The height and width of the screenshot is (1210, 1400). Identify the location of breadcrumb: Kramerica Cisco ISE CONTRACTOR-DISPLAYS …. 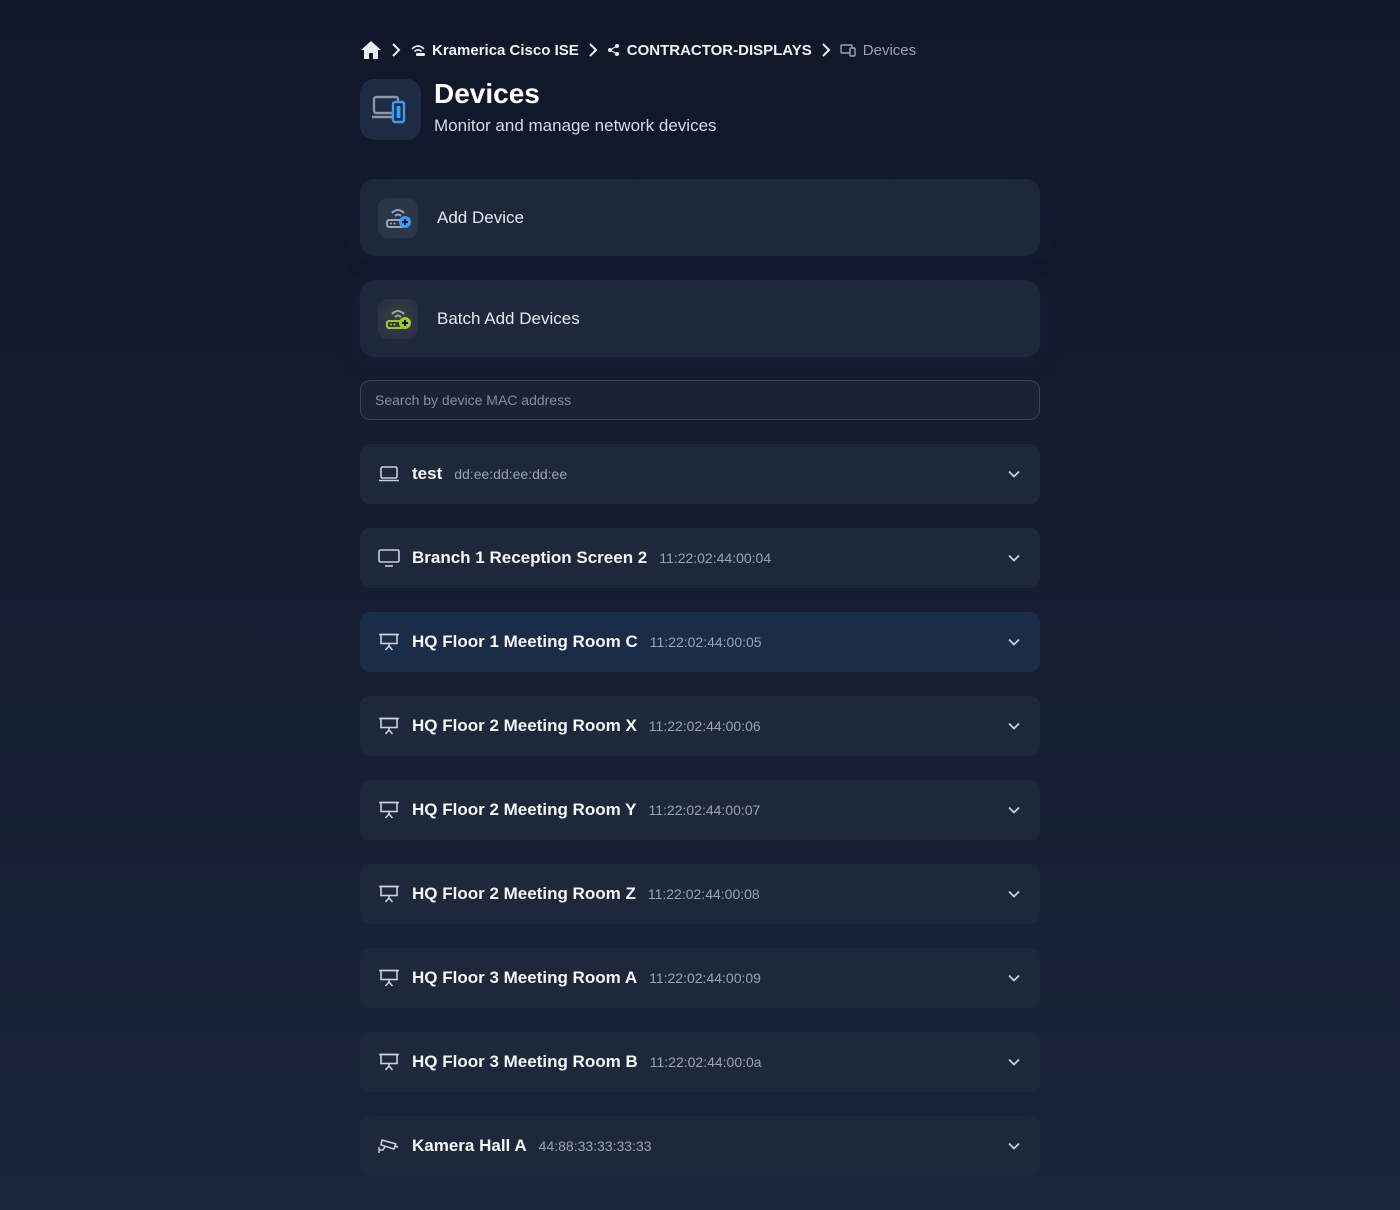
(638, 50).